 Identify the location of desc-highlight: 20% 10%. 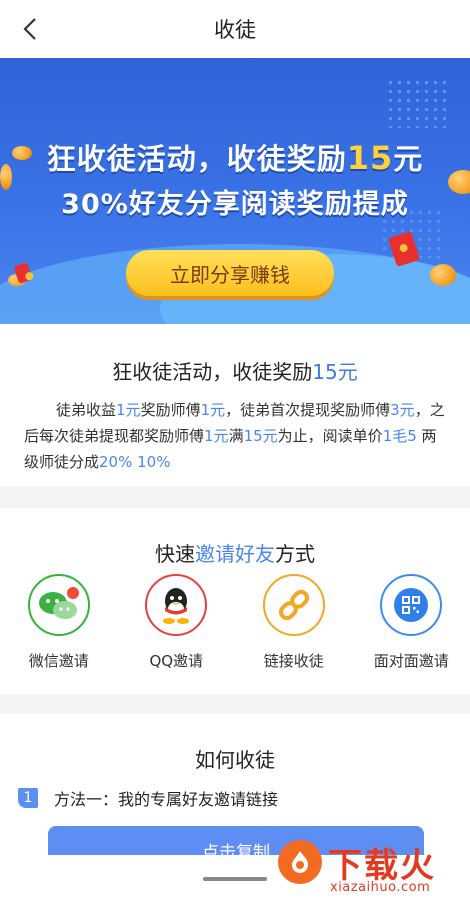
(135, 462).